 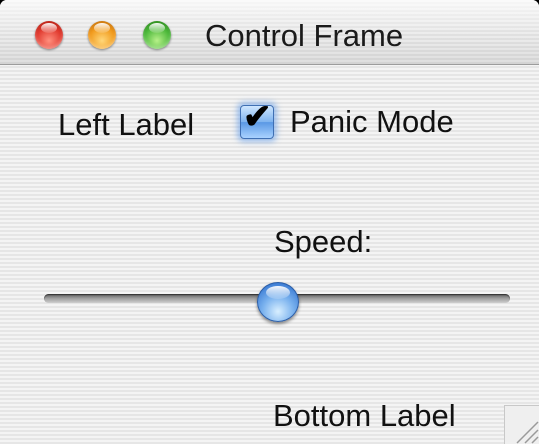 I want to click on panic-mode-checkbox: ✔ Panic Mode, so click(x=347, y=120).